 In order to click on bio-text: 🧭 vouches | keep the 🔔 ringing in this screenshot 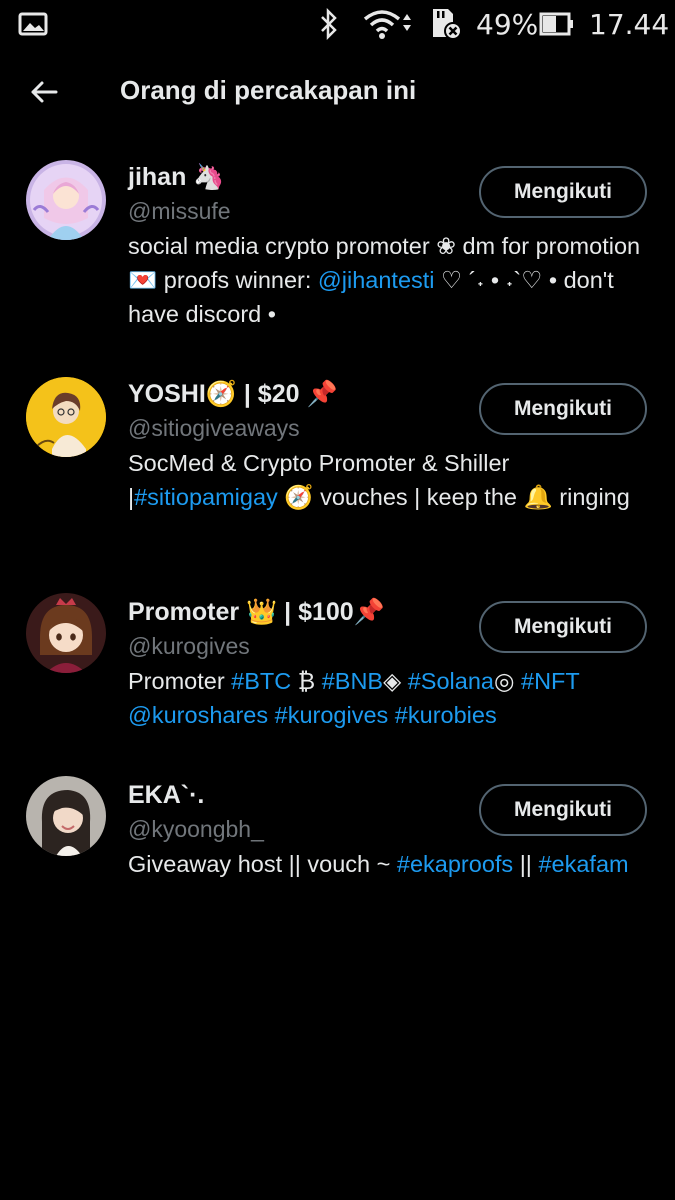, I will do `click(453, 497)`.